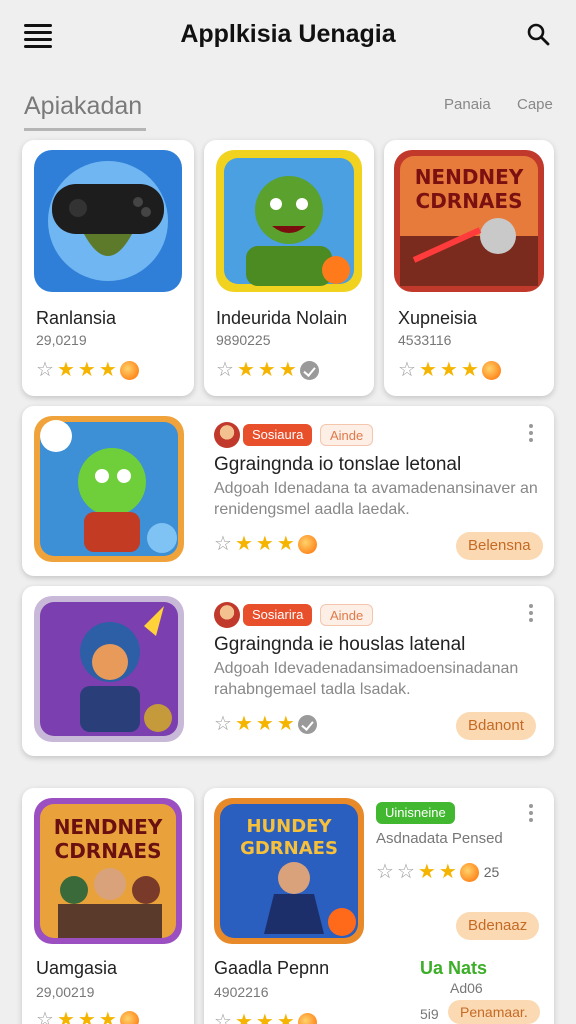 Image resolution: width=576 pixels, height=1024 pixels. Describe the element at coordinates (439, 838) in the screenshot. I see `card-subtitle: Asdnadata Pensed` at that location.